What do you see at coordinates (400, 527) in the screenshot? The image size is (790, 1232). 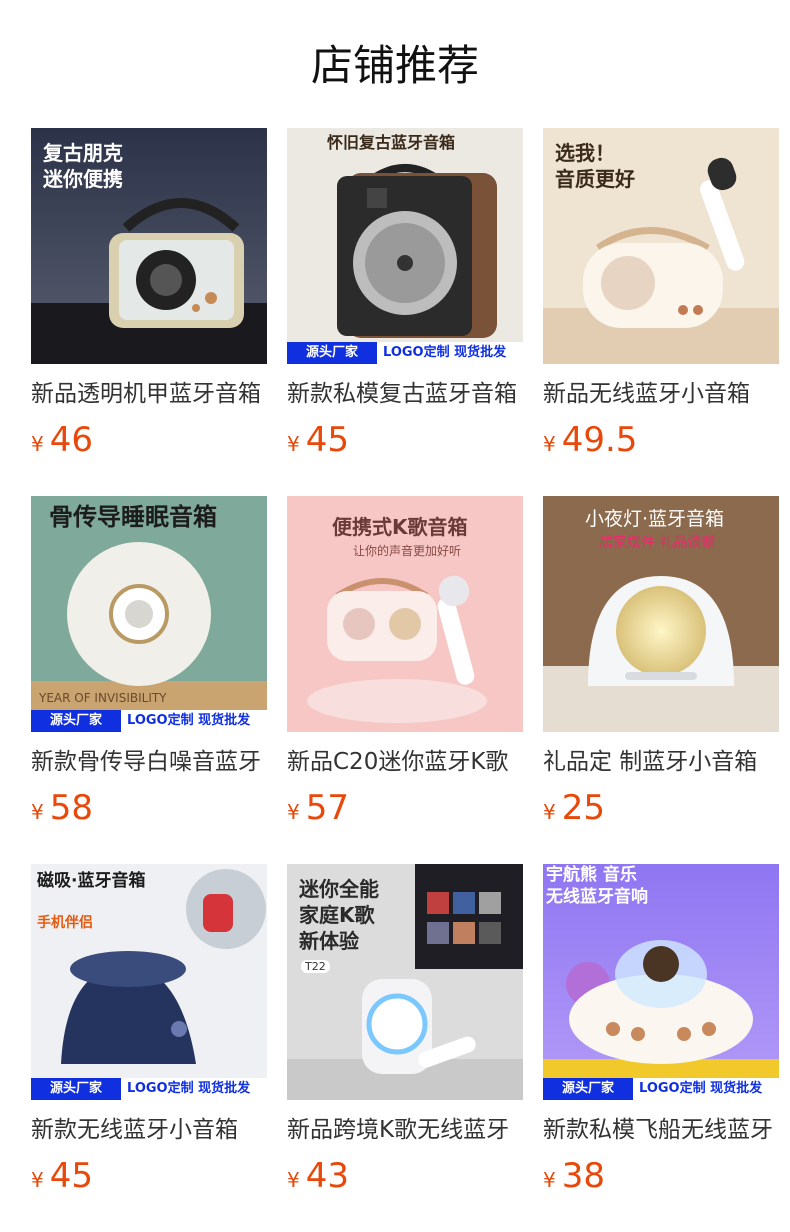 I see `image-headline: 便携式K歌音箱` at bounding box center [400, 527].